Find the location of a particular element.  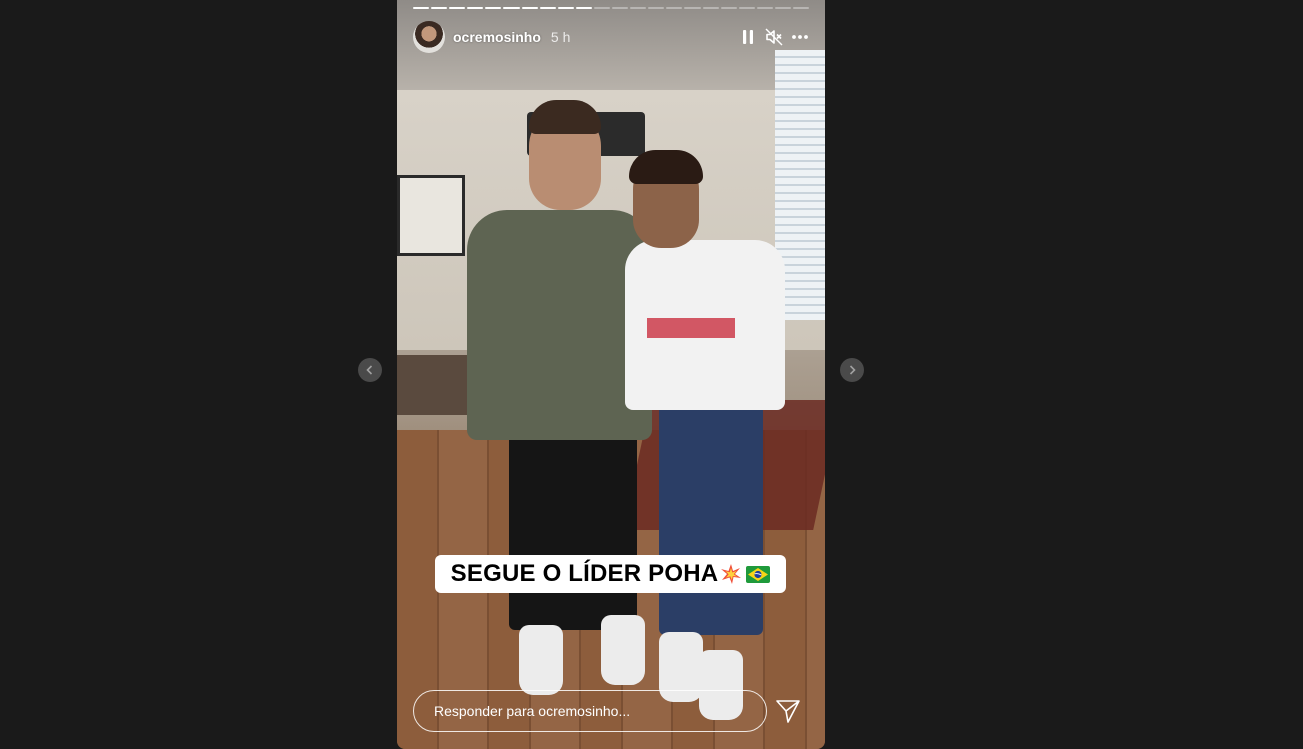

avatar is located at coordinates (429, 37).